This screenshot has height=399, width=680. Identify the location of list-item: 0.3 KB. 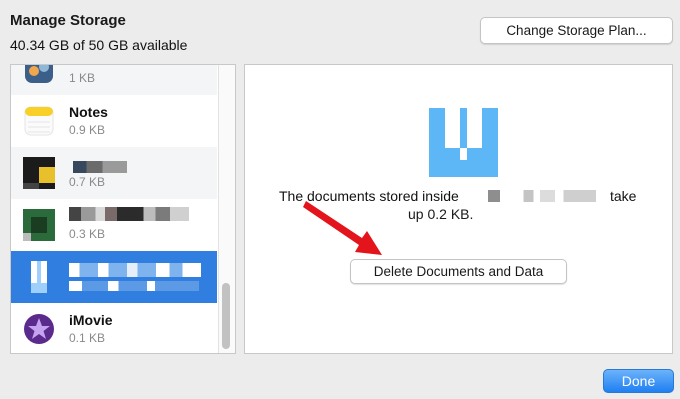
(114, 225).